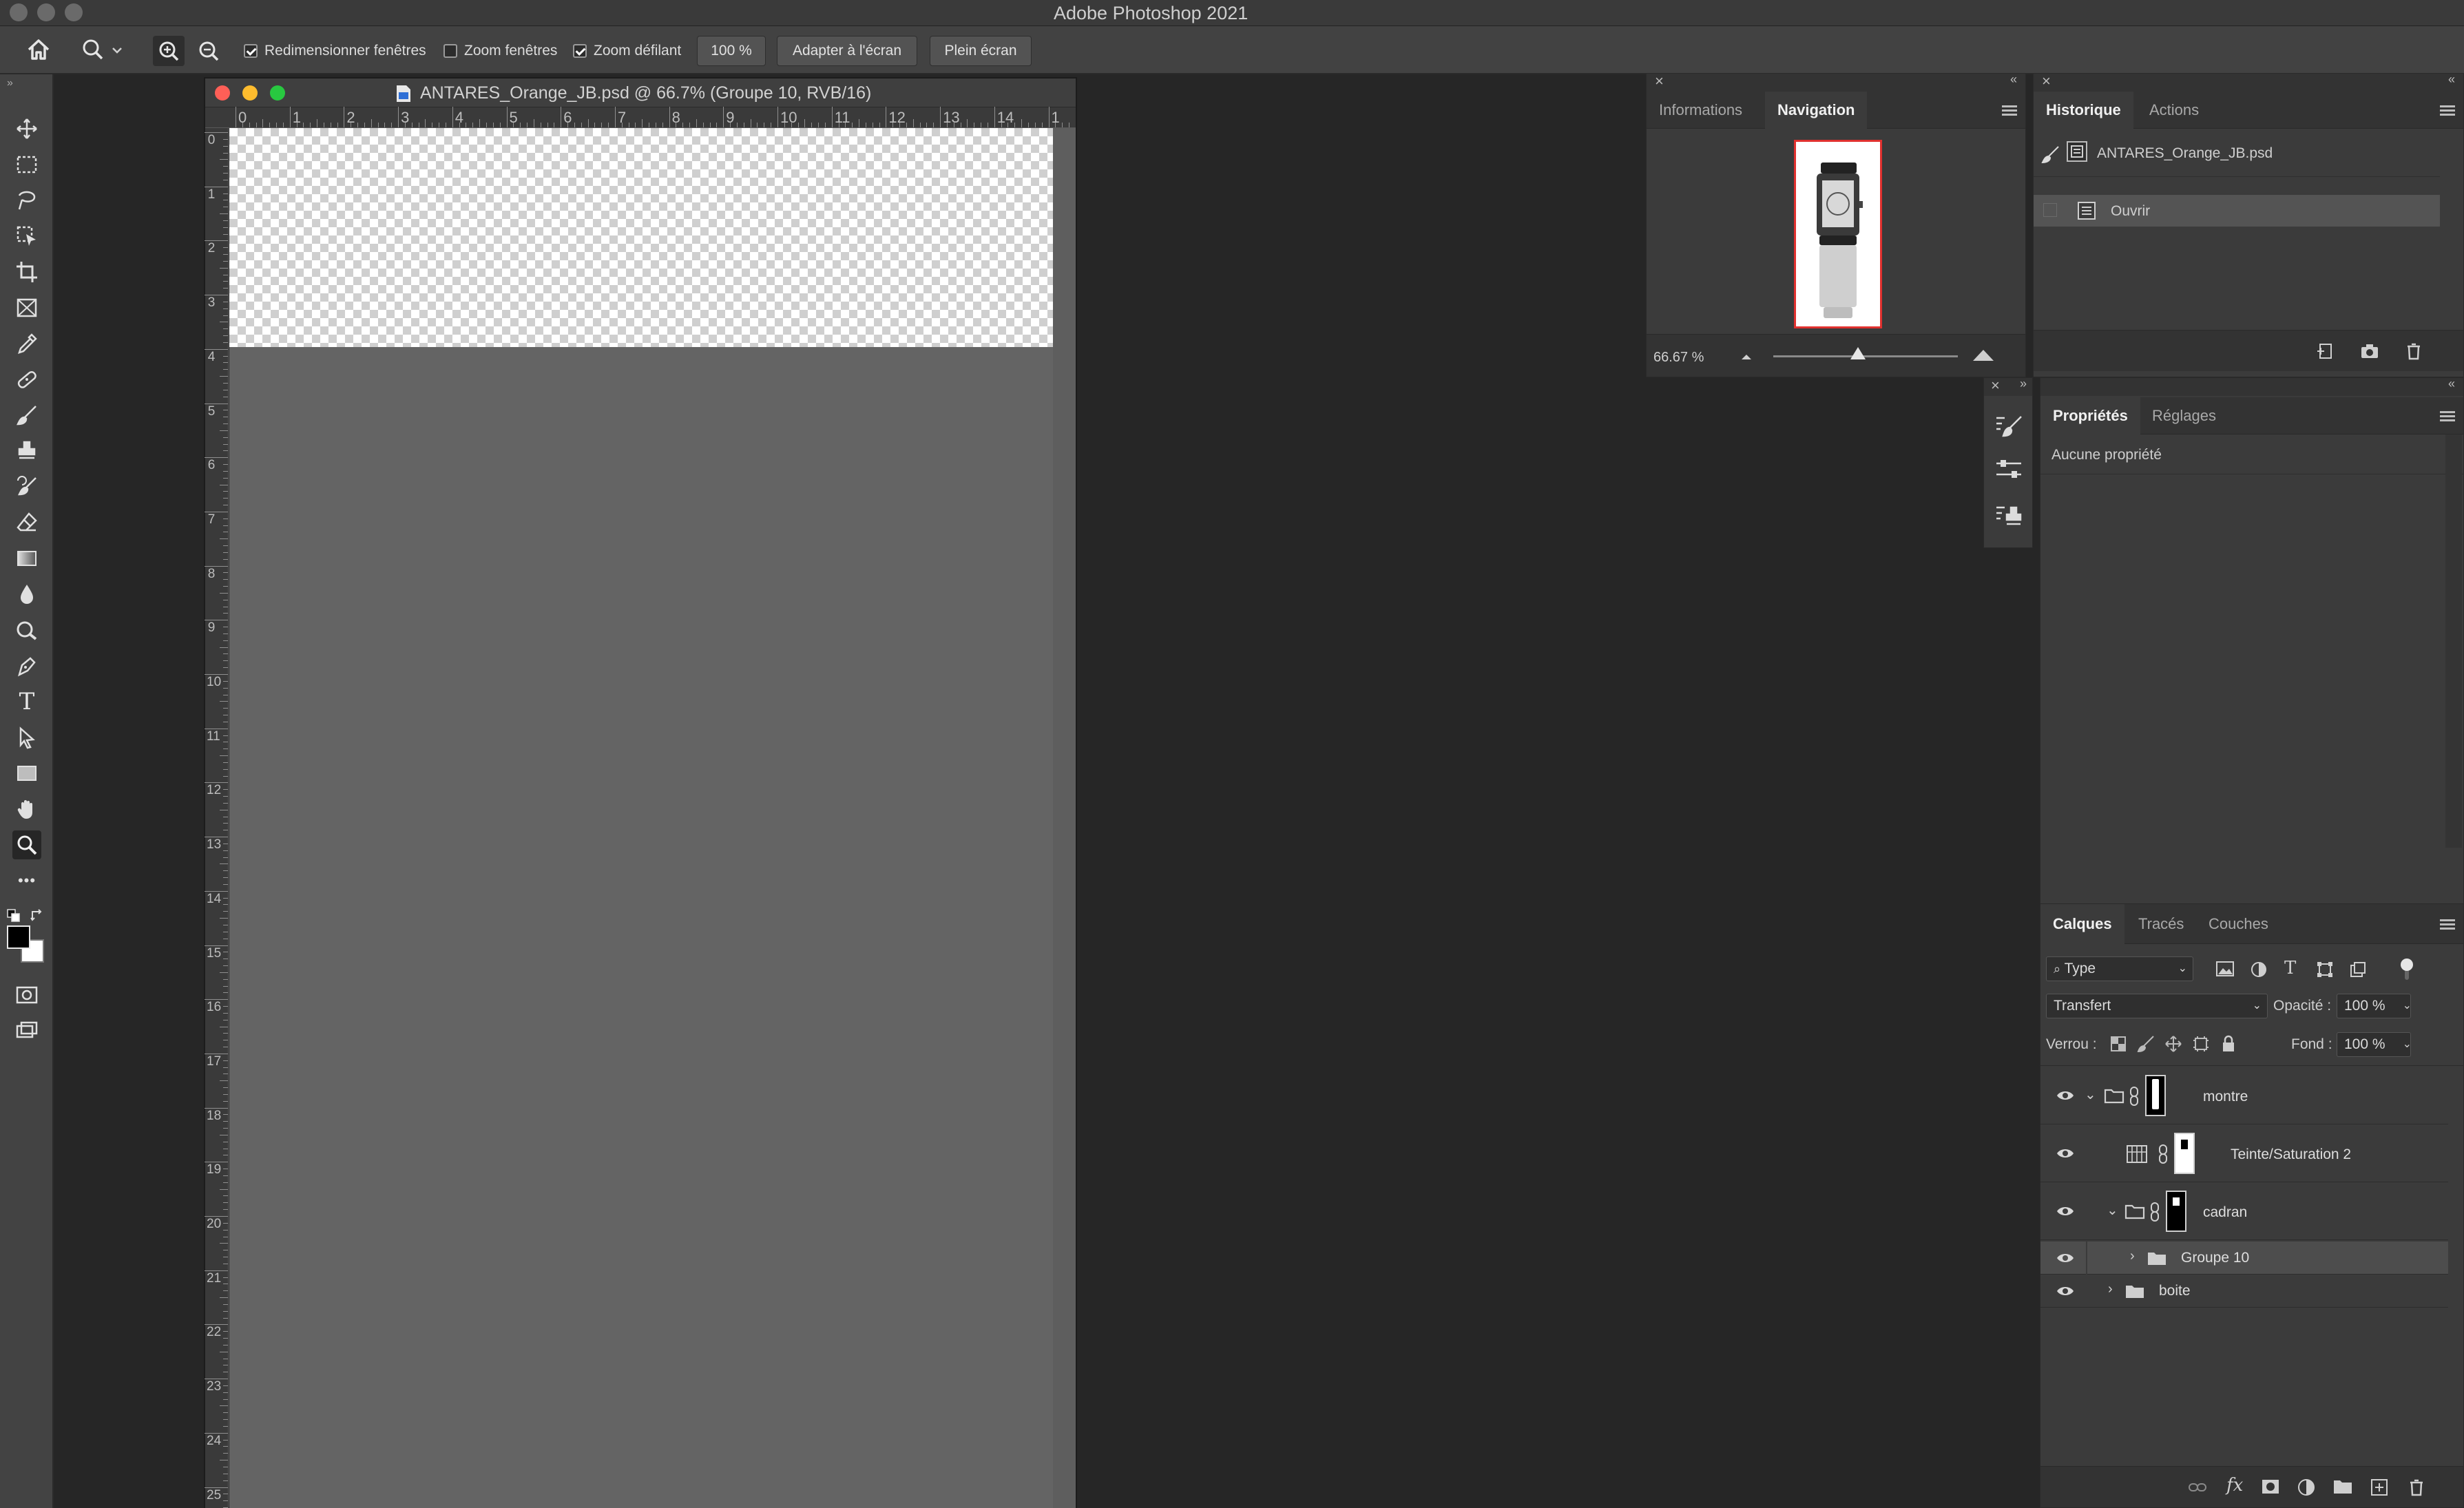 Image resolution: width=2464 pixels, height=1508 pixels. What do you see at coordinates (2161, 924) in the screenshot?
I see `tab-traces: Tracés` at bounding box center [2161, 924].